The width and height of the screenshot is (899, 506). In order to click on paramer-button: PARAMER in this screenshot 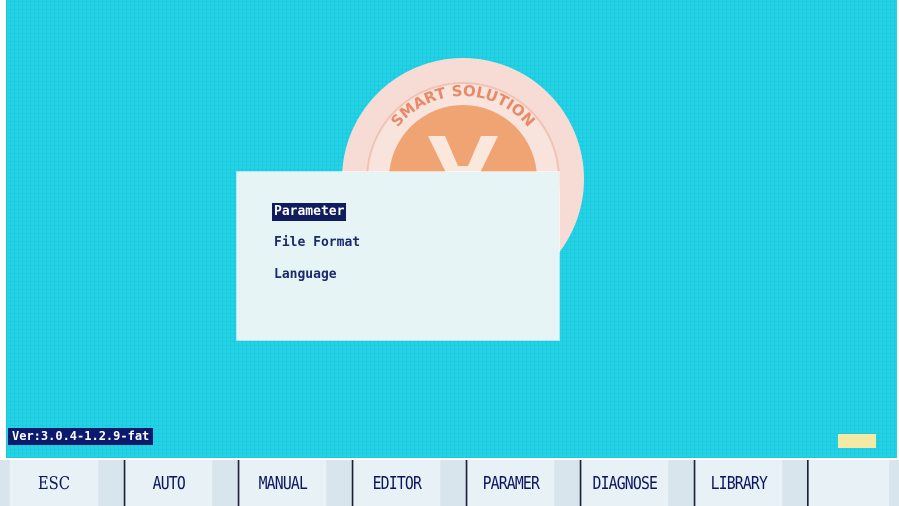, I will do `click(510, 483)`.